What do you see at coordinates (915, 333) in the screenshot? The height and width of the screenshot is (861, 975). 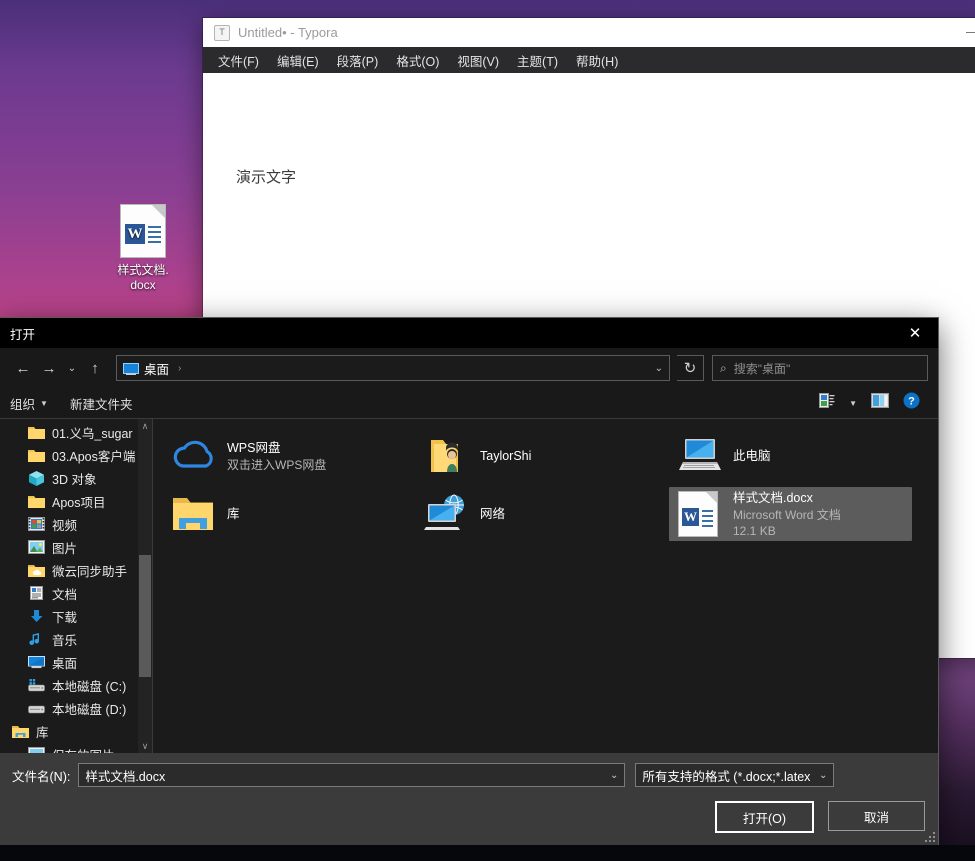 I see `close-icon: ✕` at bounding box center [915, 333].